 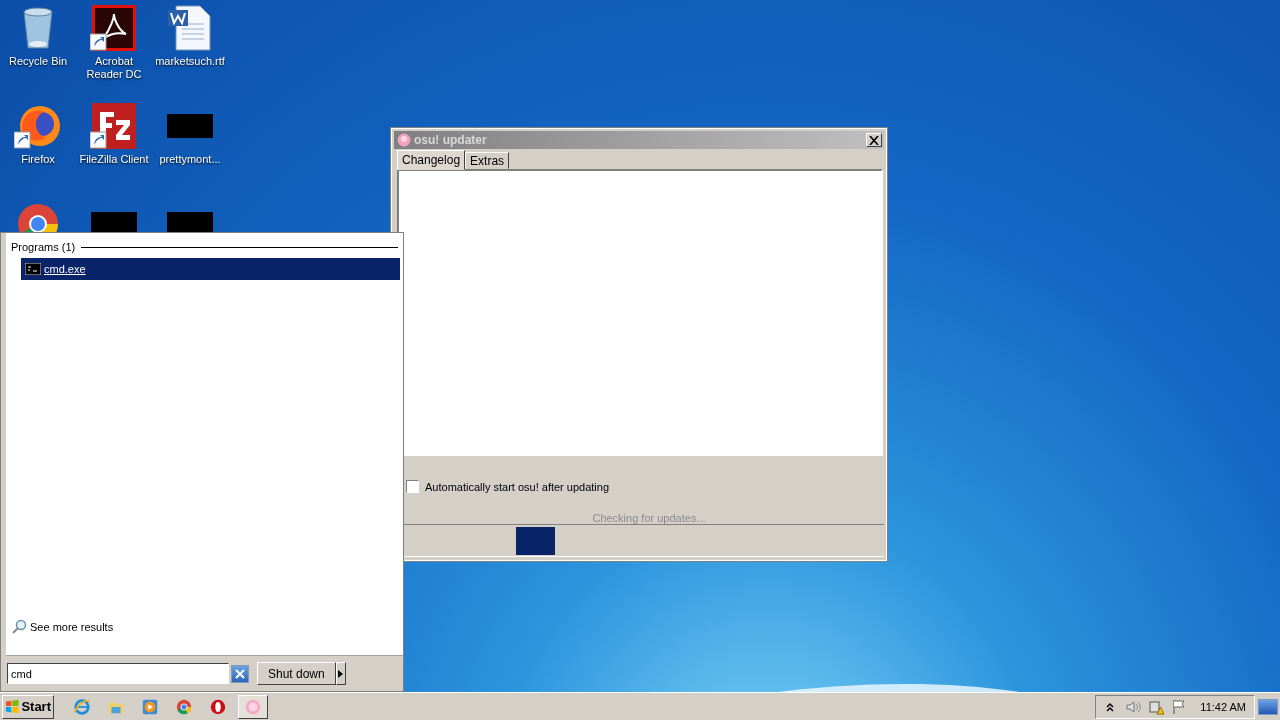 What do you see at coordinates (114, 68) in the screenshot?
I see `icon-label: Acrobat Reader DC` at bounding box center [114, 68].